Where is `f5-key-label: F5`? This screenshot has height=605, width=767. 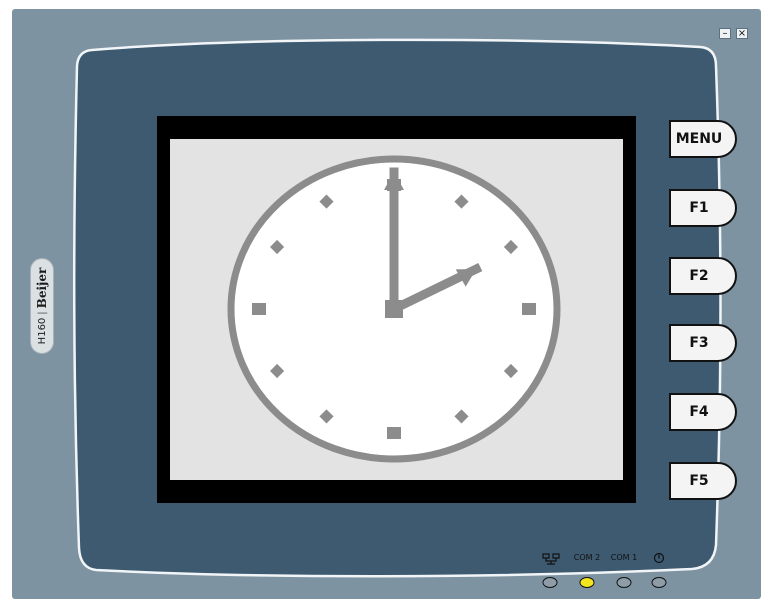 f5-key-label: F5 is located at coordinates (699, 481).